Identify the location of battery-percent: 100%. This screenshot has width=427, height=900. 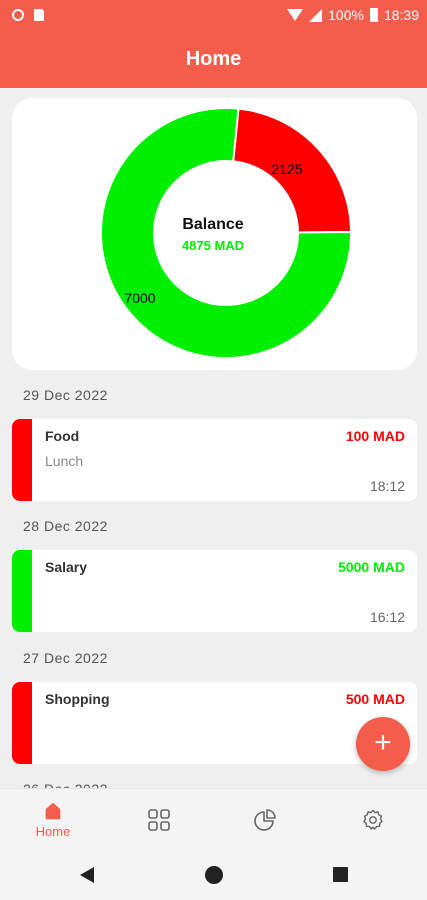
(346, 15).